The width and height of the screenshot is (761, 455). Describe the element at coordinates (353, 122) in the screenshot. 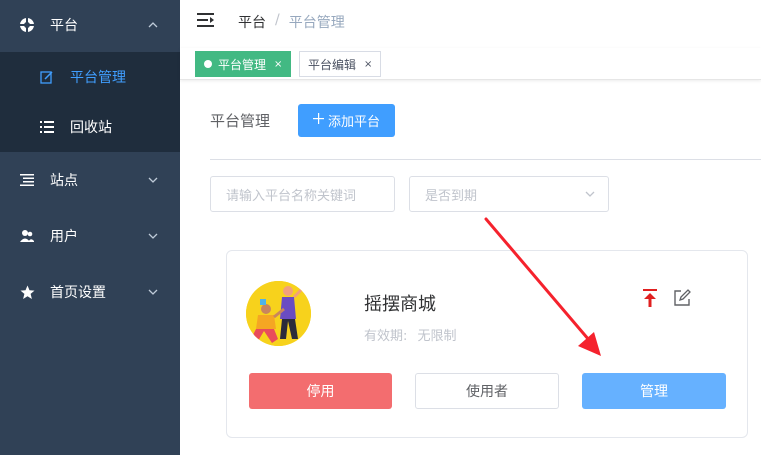

I see `add-platform-label: 添加平台` at that location.